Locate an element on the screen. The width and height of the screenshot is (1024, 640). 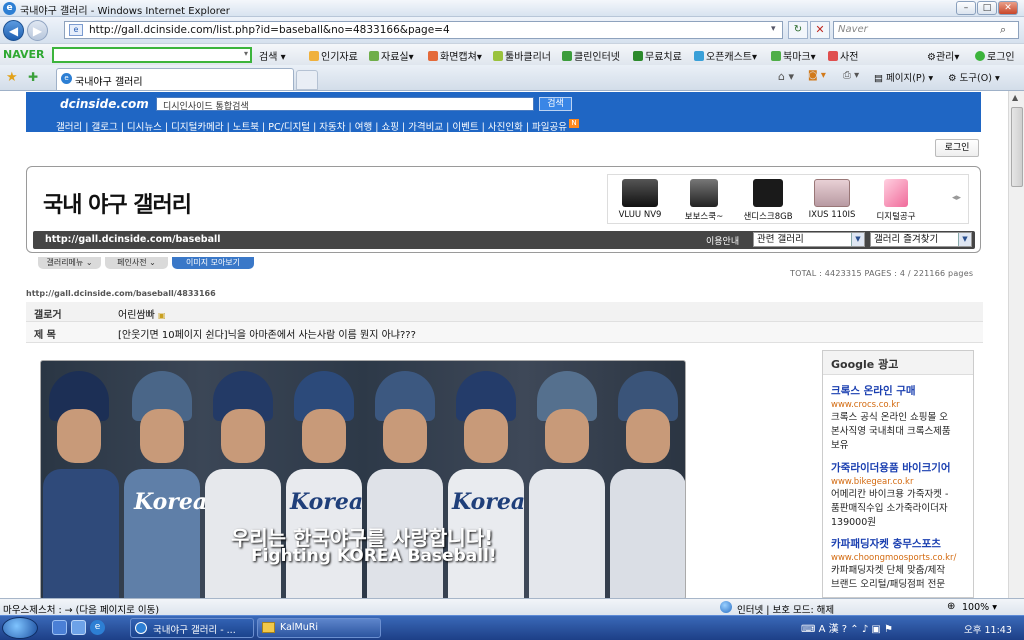
naver-files-button: 자료실▾ is located at coordinates (391, 55).